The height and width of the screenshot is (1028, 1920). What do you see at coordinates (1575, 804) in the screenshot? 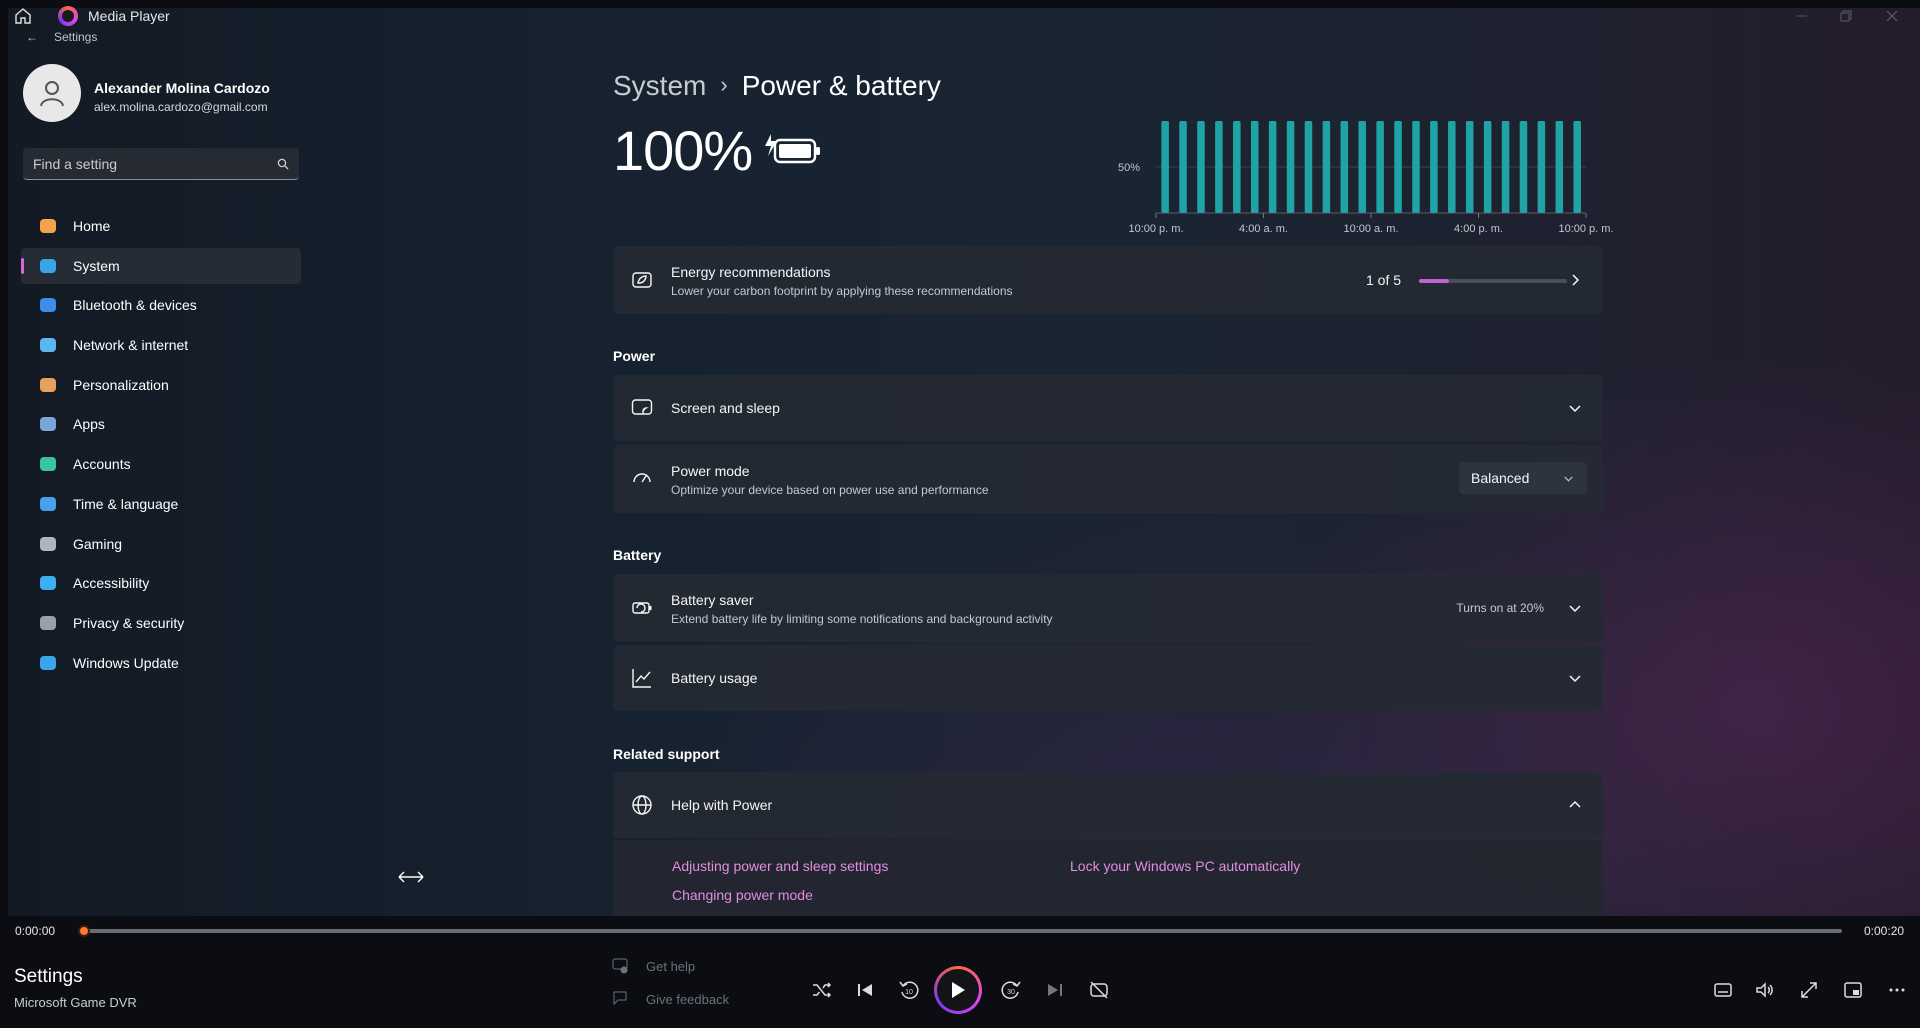
I see `chevron-up-icon` at bounding box center [1575, 804].